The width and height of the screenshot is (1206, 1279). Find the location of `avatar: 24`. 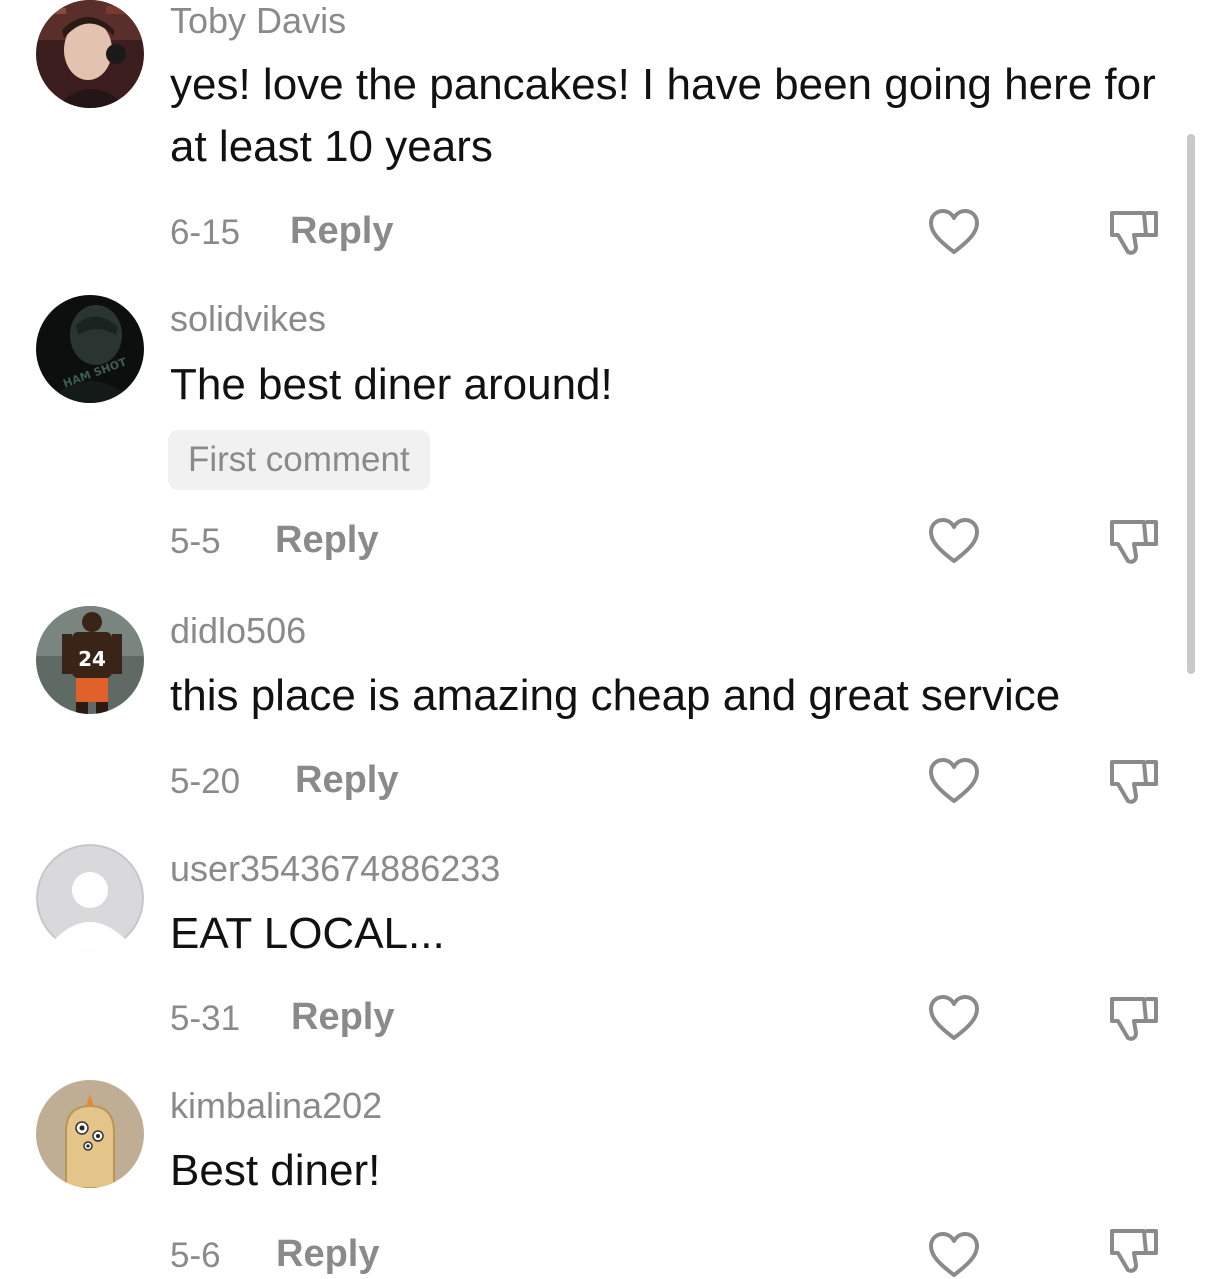

avatar: 24 is located at coordinates (90, 660).